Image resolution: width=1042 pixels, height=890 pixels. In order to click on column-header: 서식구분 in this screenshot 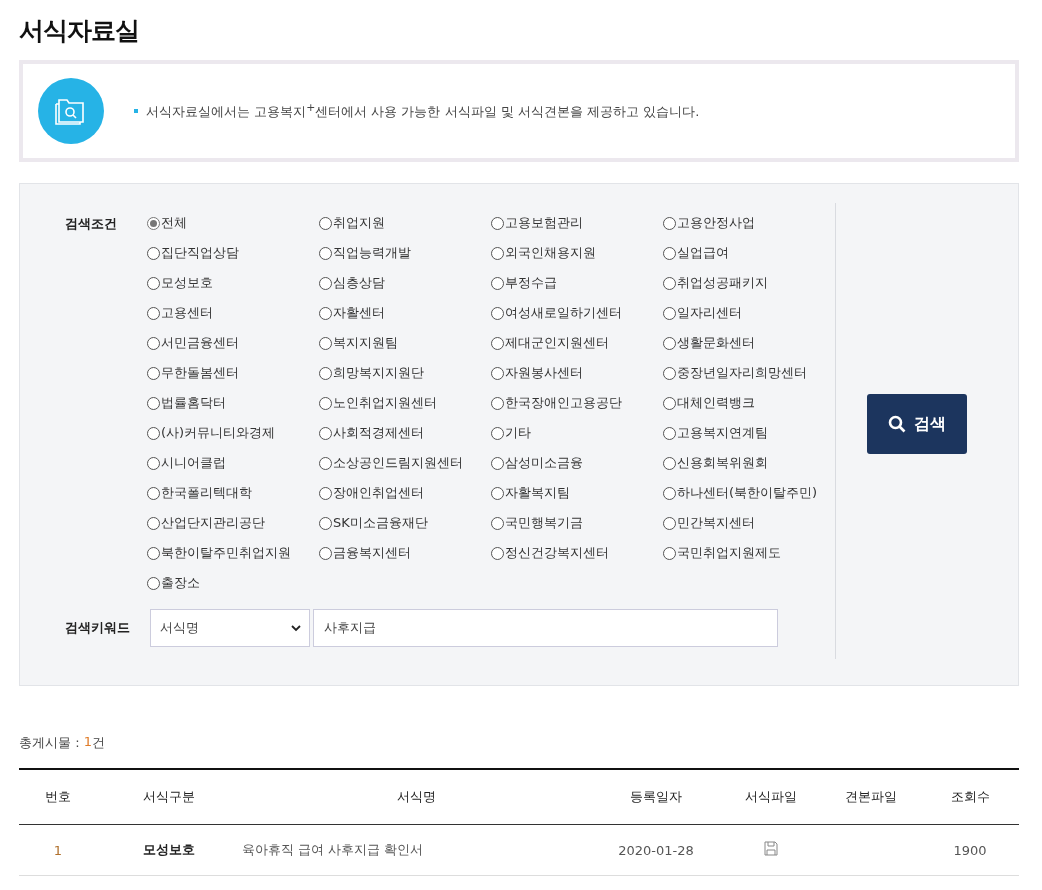, I will do `click(169, 797)`.